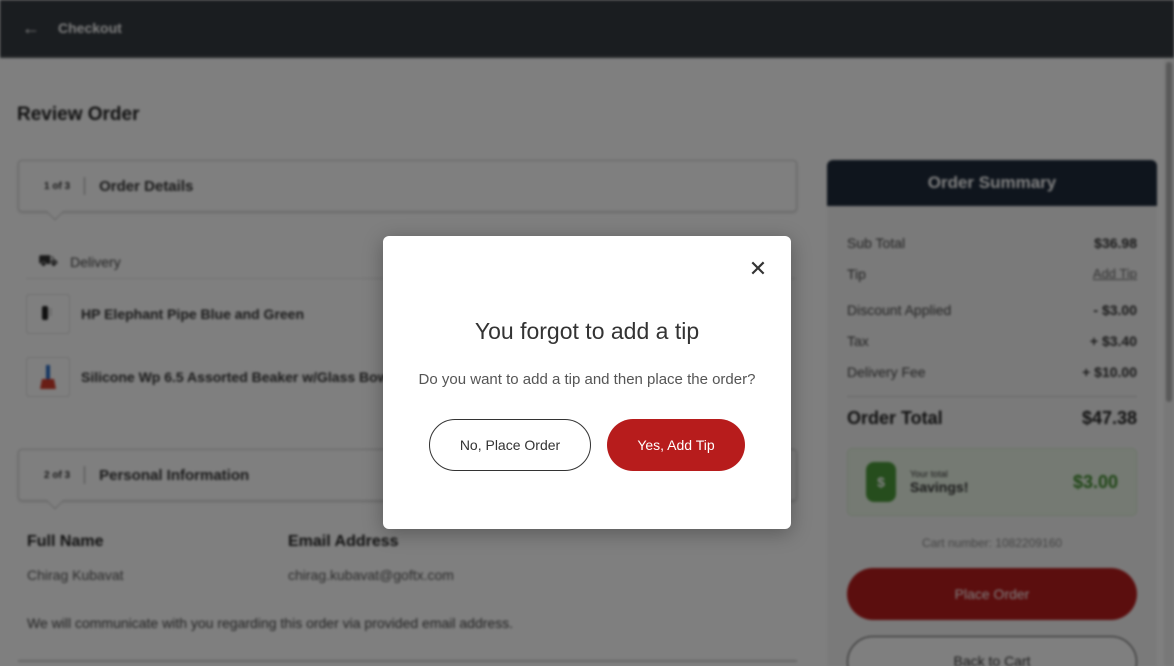  I want to click on yes-add-tip-button: Yes, Add Tip, so click(676, 445).